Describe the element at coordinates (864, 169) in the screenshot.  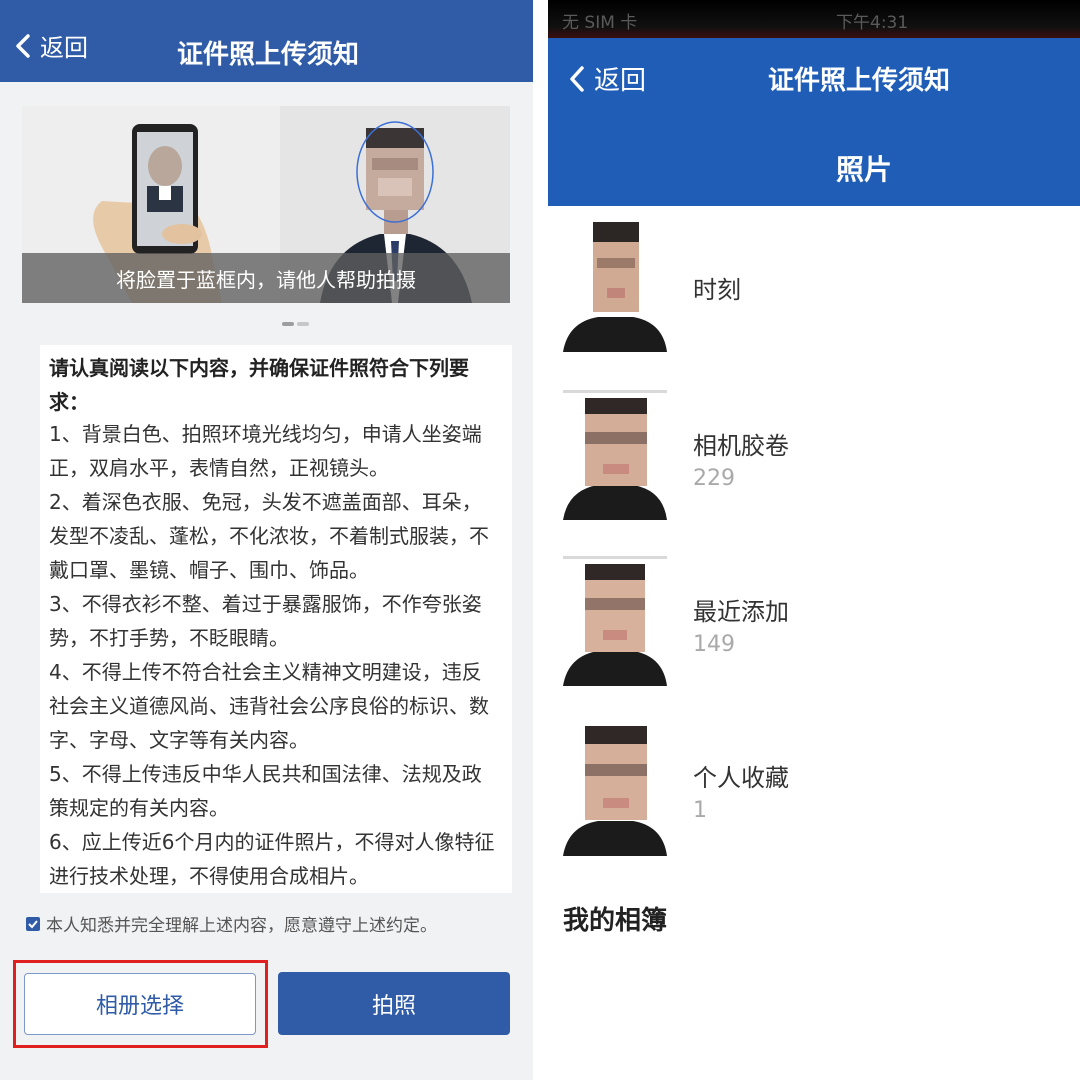
I see `picker-title: 照片` at that location.